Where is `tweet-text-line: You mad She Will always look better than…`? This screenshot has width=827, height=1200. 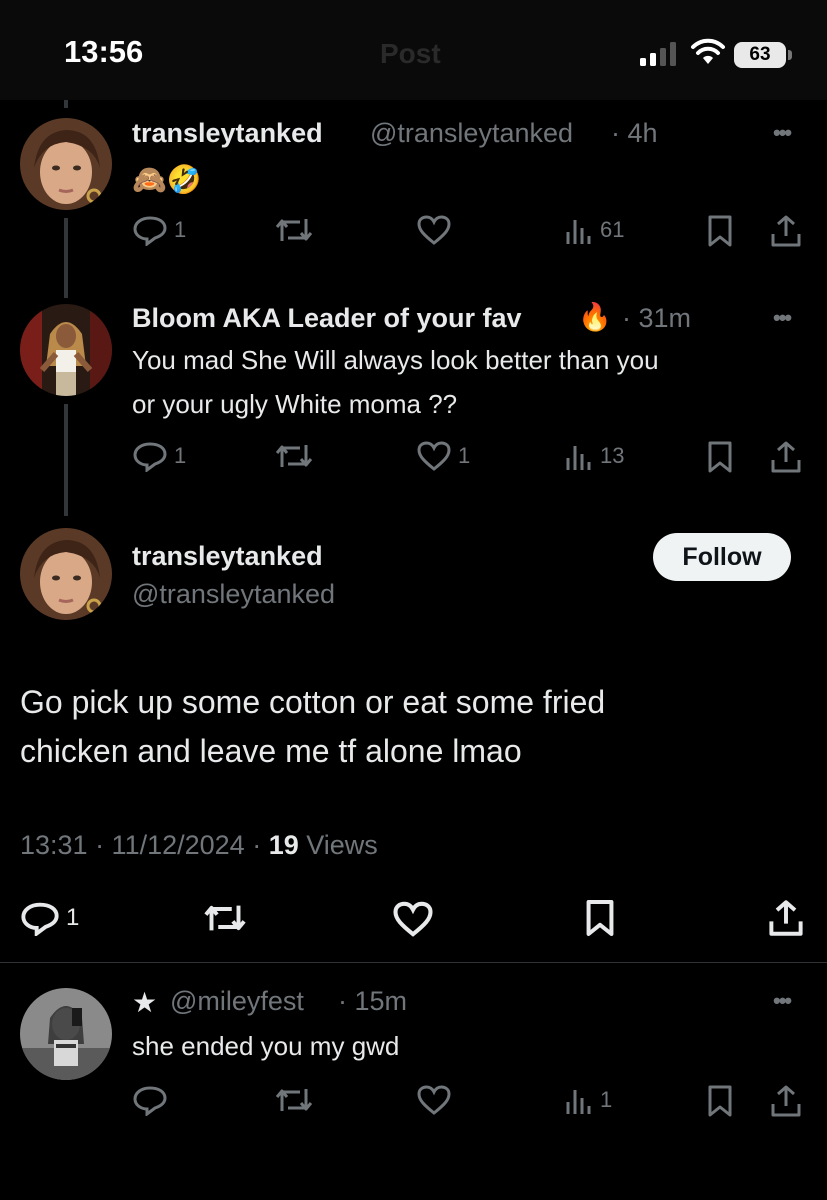 tweet-text-line: You mad She Will always look better than… is located at coordinates (395, 360).